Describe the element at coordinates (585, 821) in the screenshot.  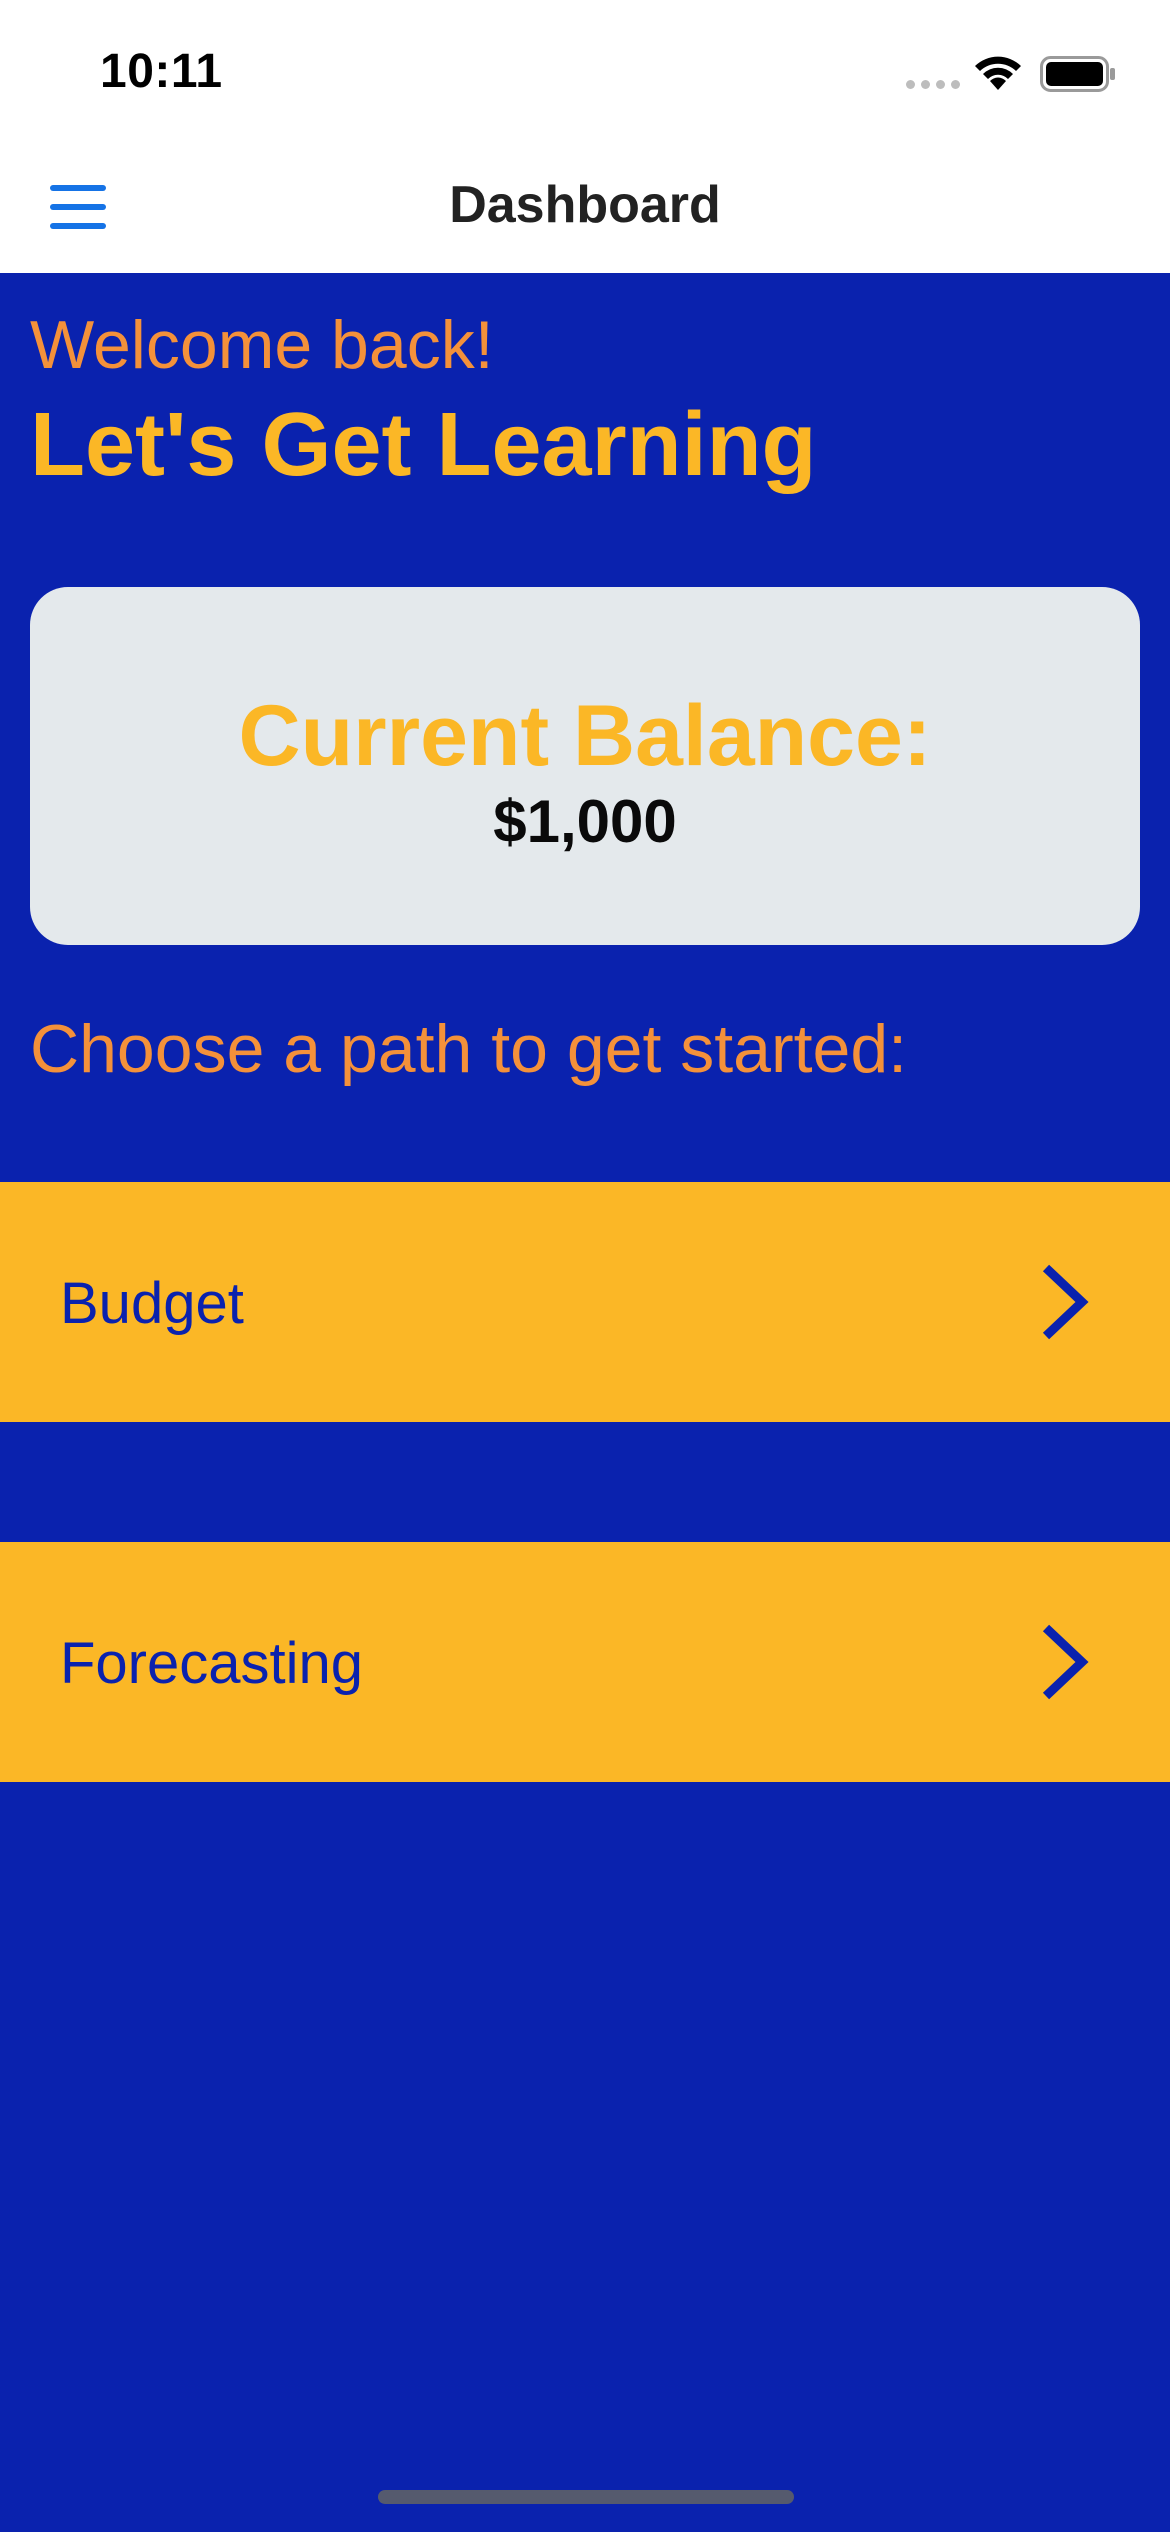
I see `balance-value: $1,000` at that location.